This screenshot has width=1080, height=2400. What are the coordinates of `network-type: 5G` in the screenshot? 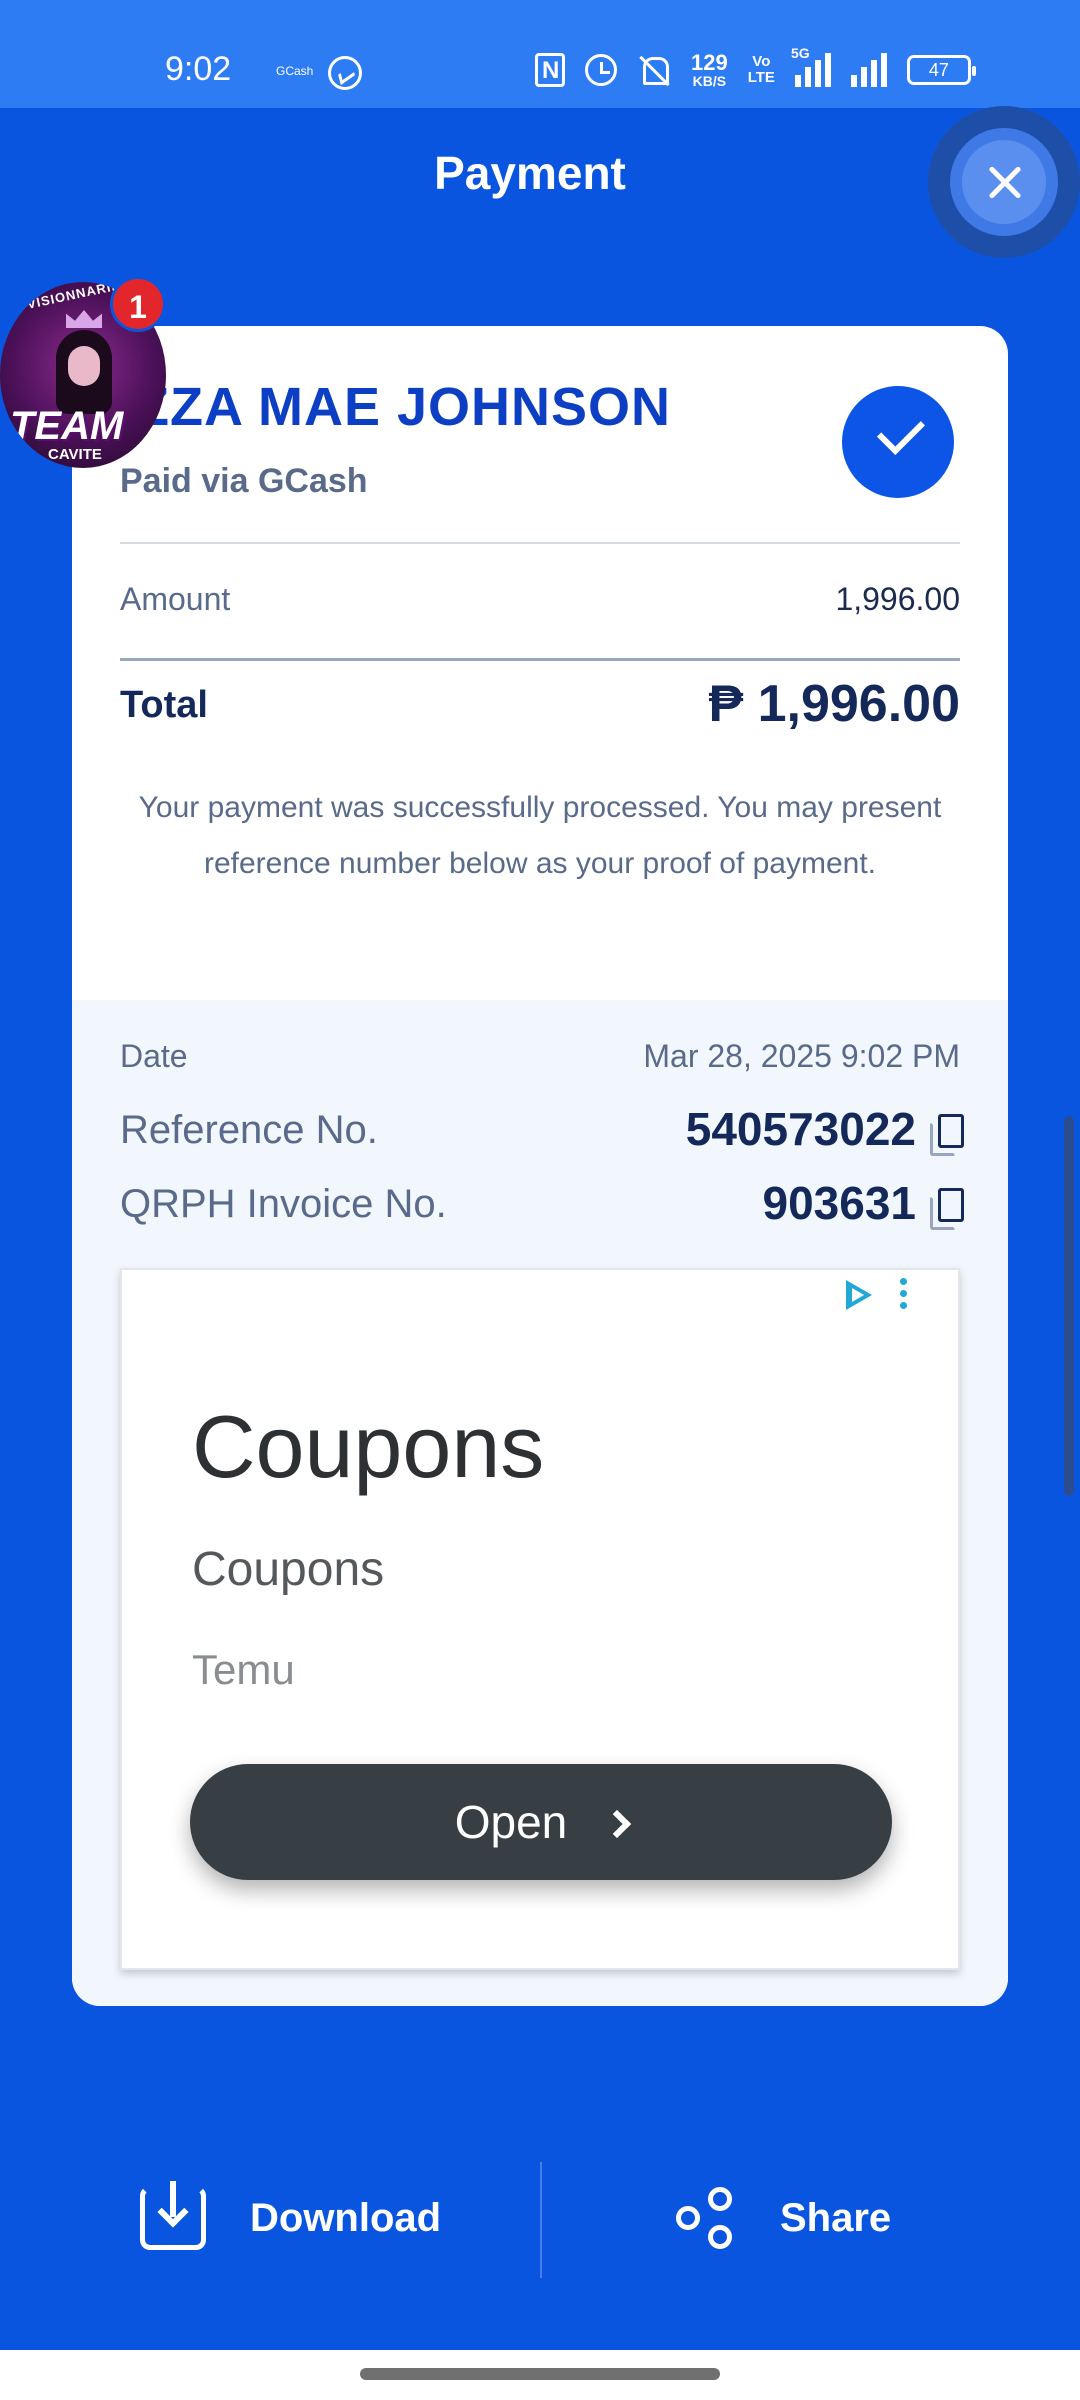 It's located at (800, 53).